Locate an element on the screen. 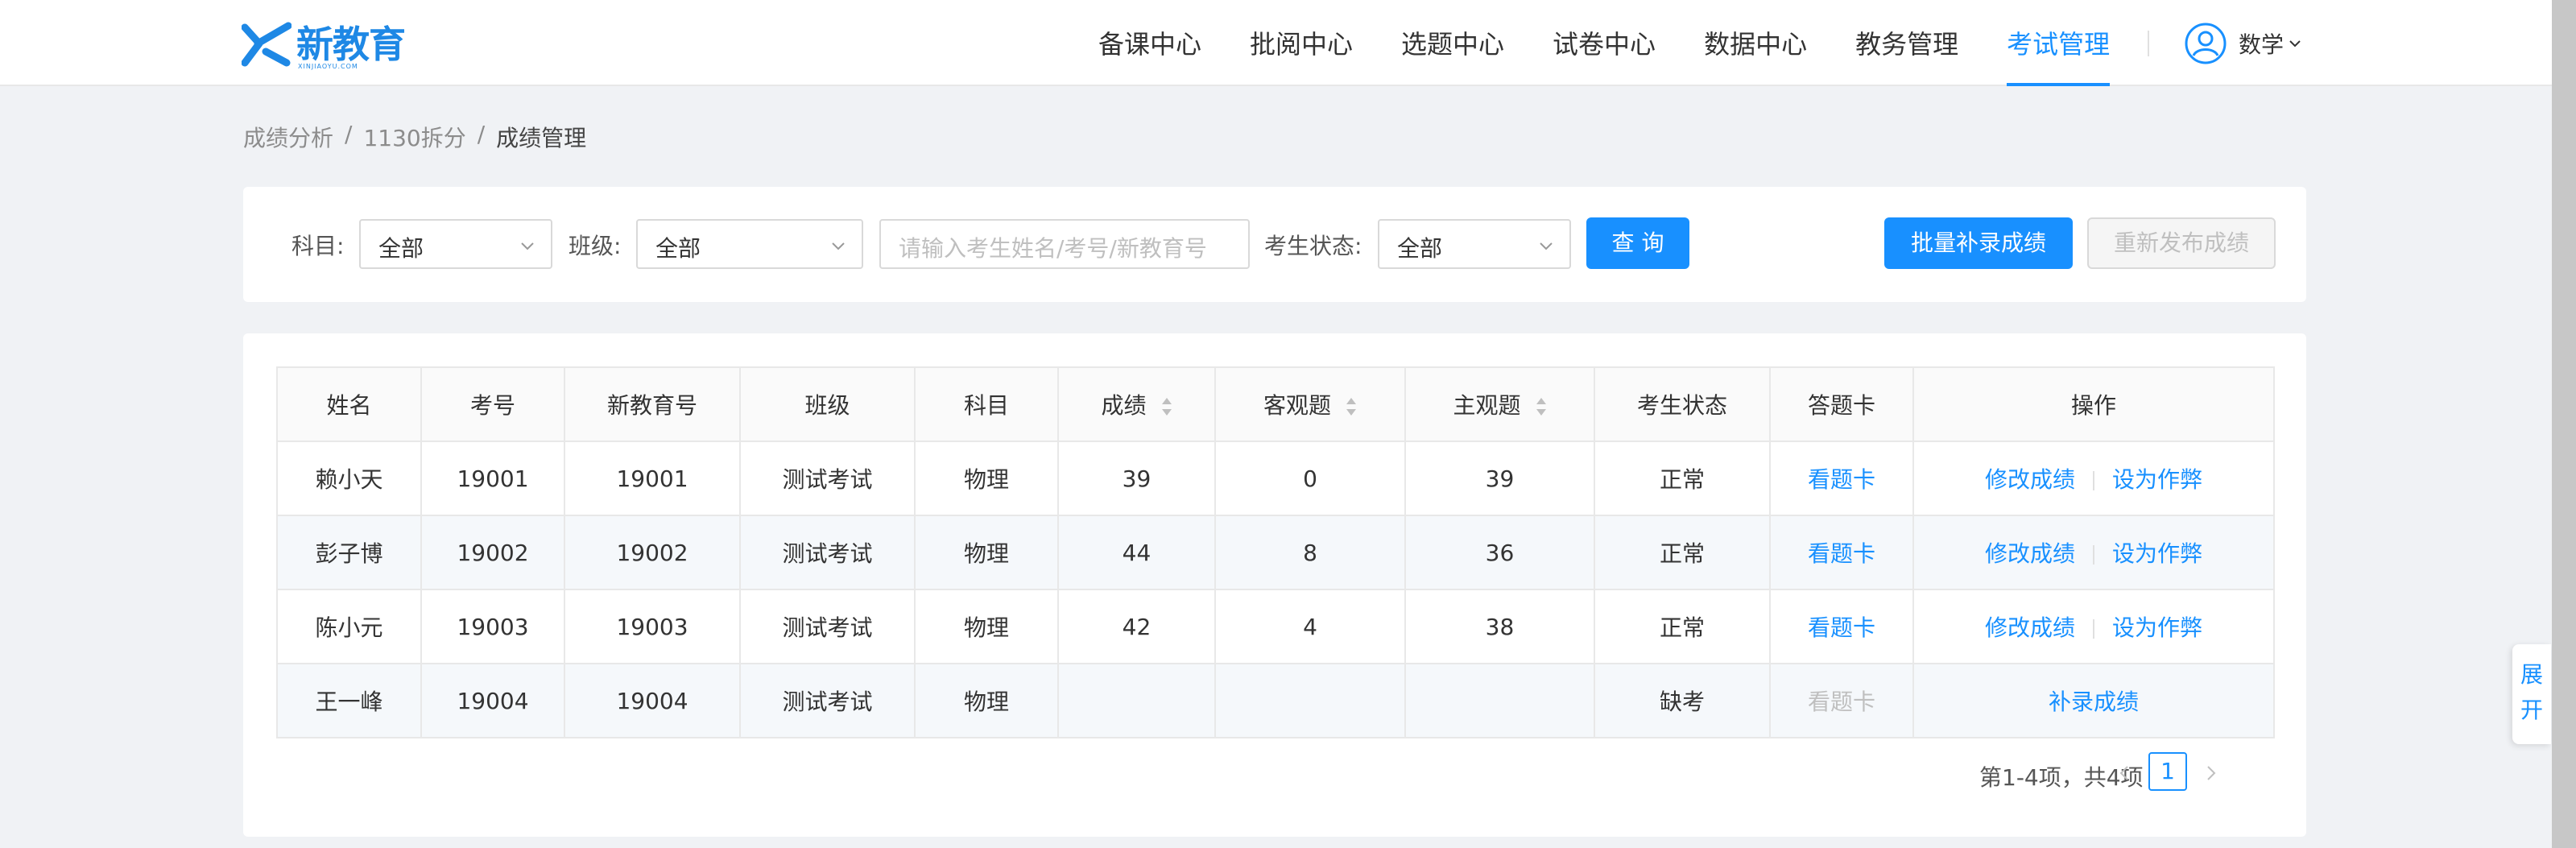 The width and height of the screenshot is (2576, 848). status-filter-label: 考生状态: is located at coordinates (1313, 246).